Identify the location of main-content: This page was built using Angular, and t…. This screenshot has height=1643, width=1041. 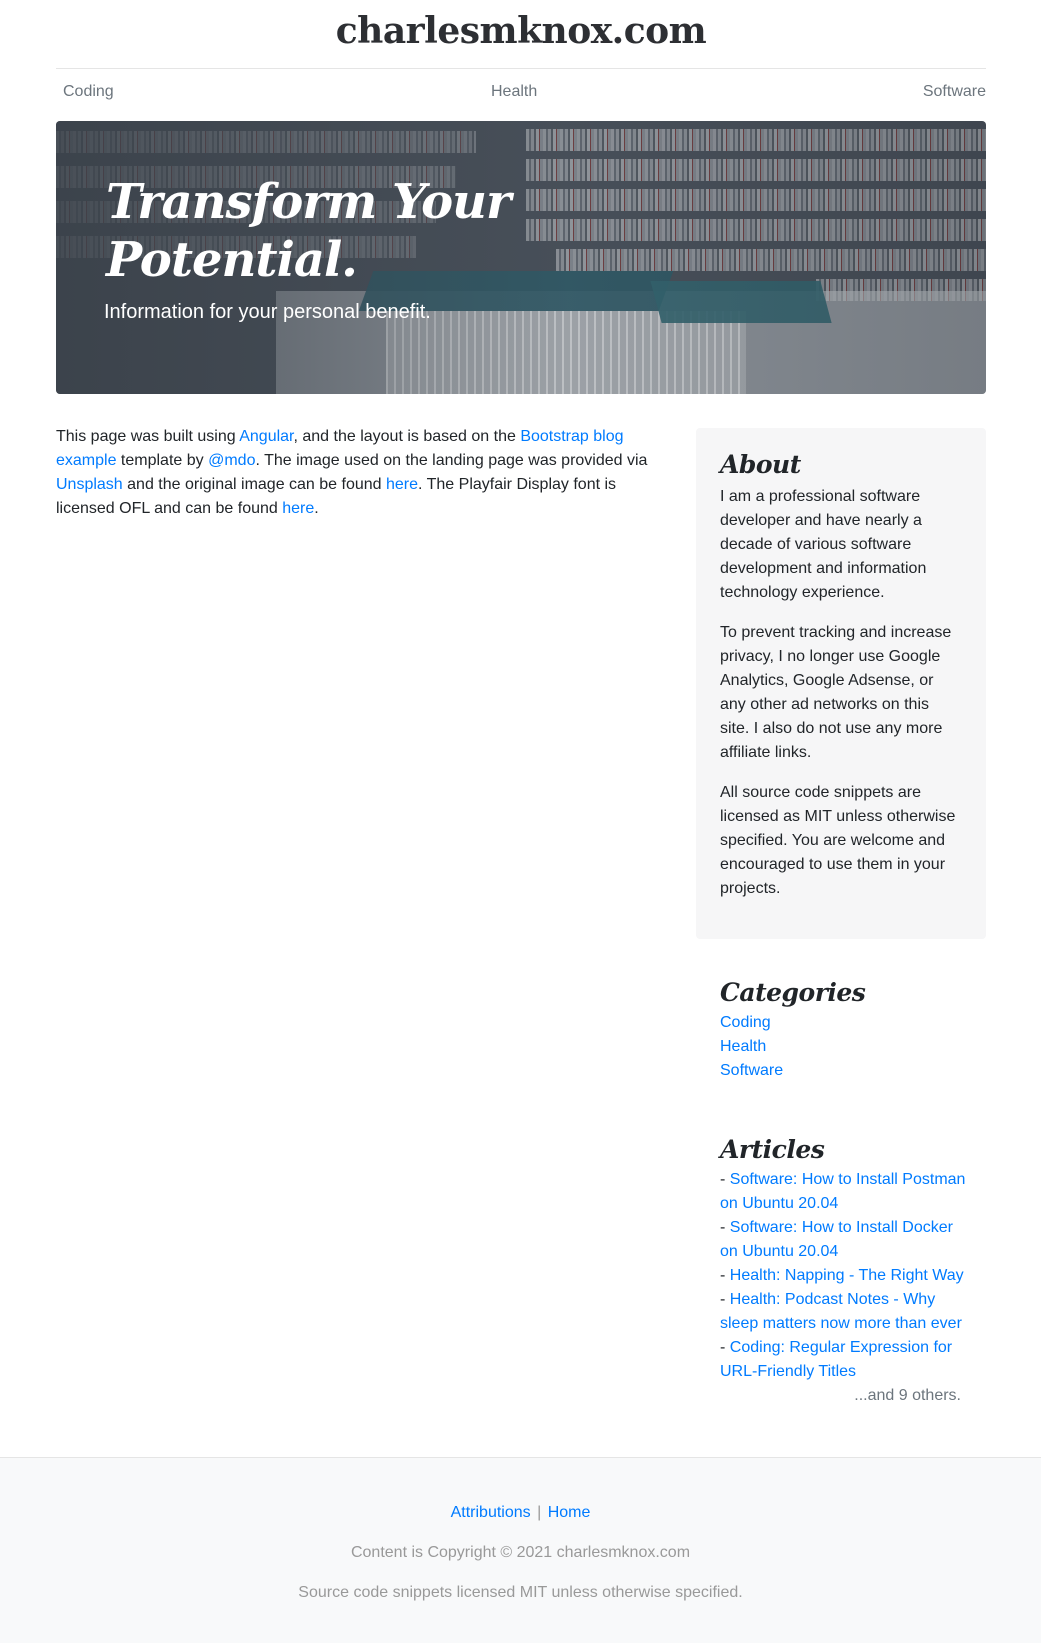
(356, 473).